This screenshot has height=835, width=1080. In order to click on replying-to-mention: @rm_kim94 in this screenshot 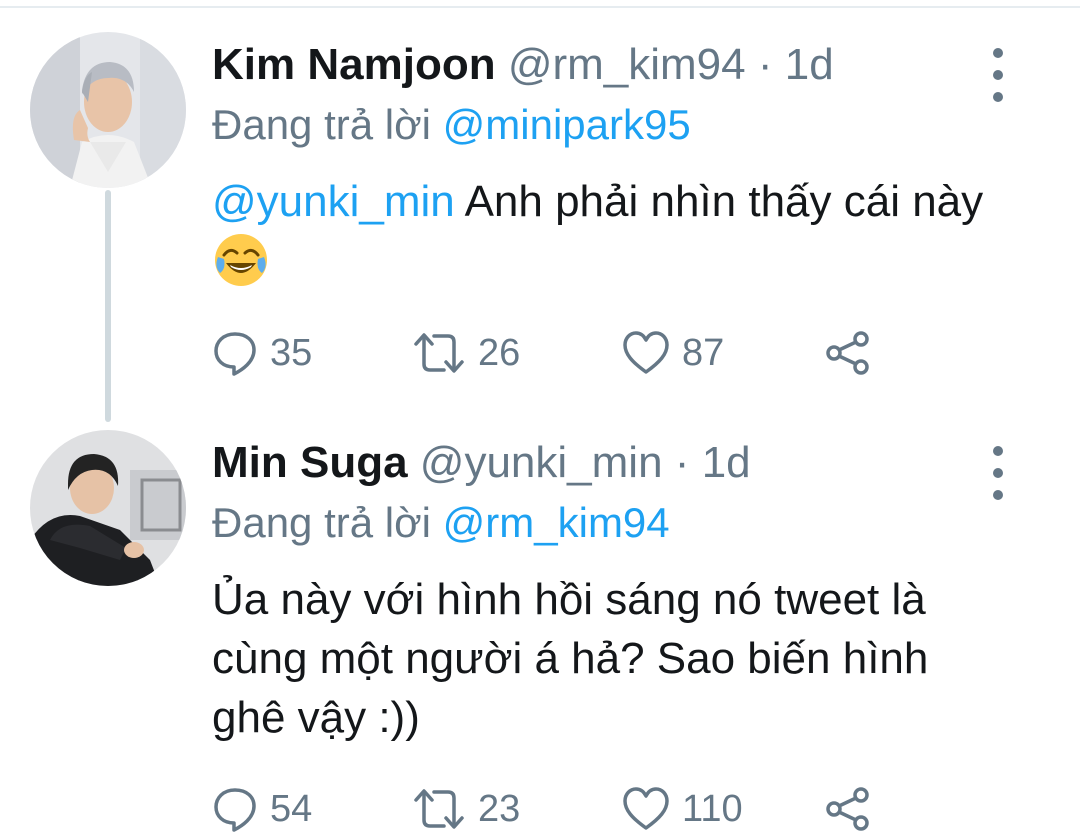, I will do `click(556, 522)`.